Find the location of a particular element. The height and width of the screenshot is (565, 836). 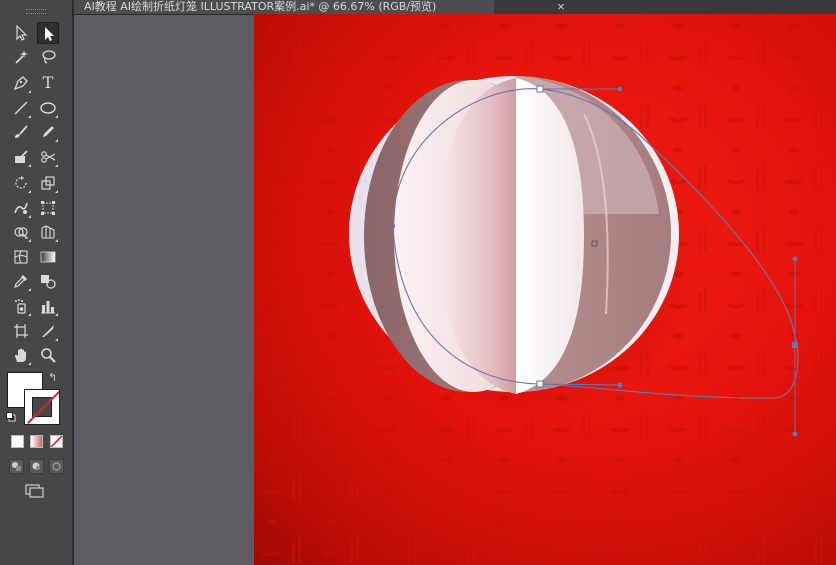

panel-grip is located at coordinates (36, 11).